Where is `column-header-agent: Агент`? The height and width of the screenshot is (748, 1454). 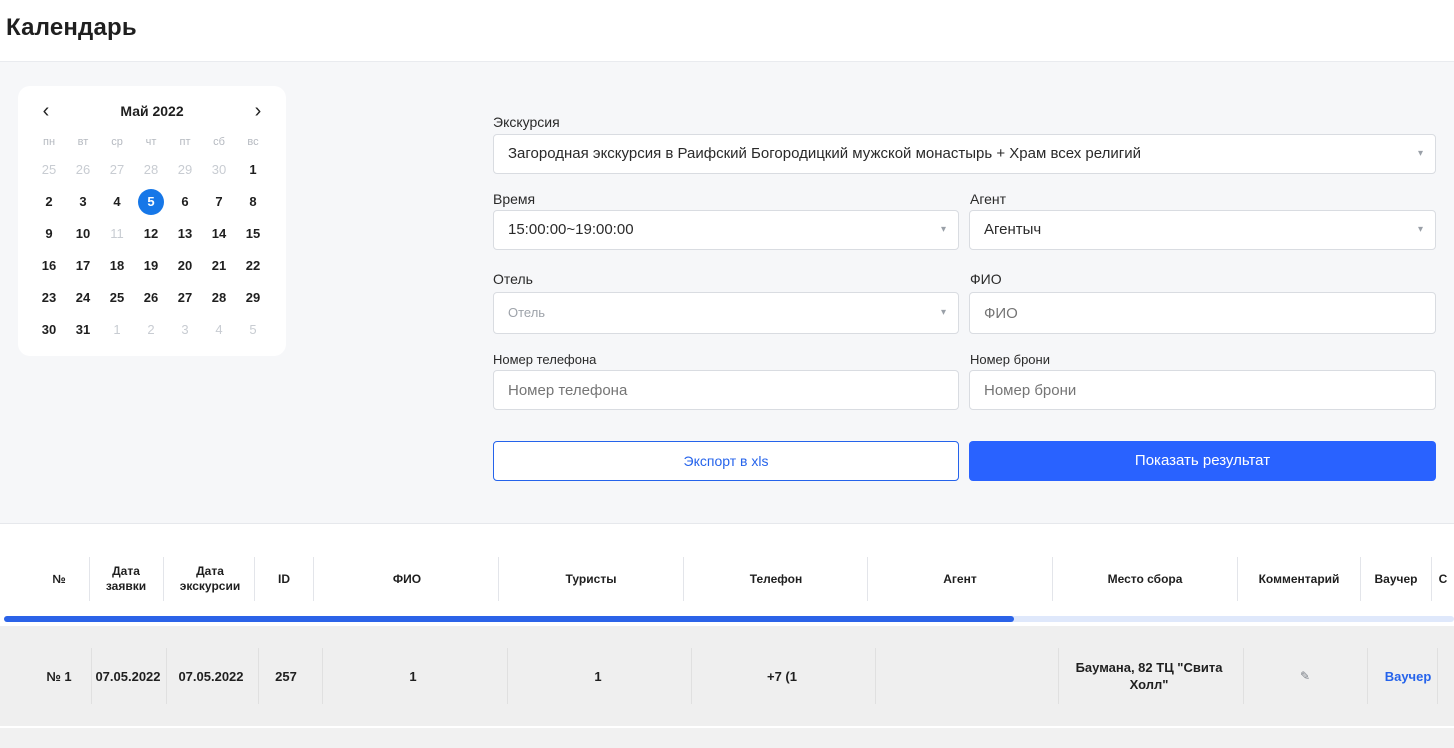 column-header-agent: Агент is located at coordinates (960, 579).